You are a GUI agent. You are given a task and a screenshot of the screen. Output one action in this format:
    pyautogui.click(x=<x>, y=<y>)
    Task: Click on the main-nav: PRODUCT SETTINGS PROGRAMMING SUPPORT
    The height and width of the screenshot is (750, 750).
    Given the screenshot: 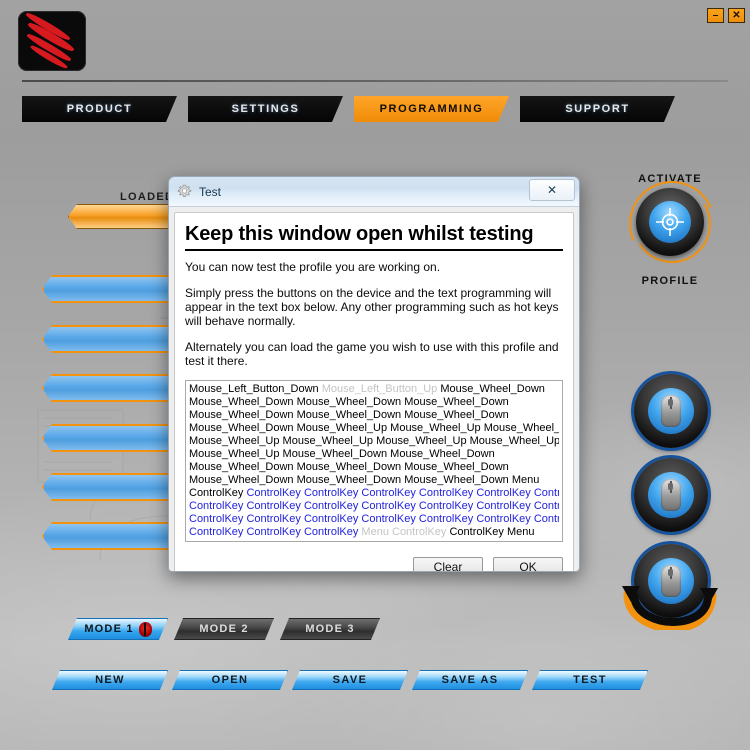 What is the action you would take?
    pyautogui.click(x=375, y=109)
    